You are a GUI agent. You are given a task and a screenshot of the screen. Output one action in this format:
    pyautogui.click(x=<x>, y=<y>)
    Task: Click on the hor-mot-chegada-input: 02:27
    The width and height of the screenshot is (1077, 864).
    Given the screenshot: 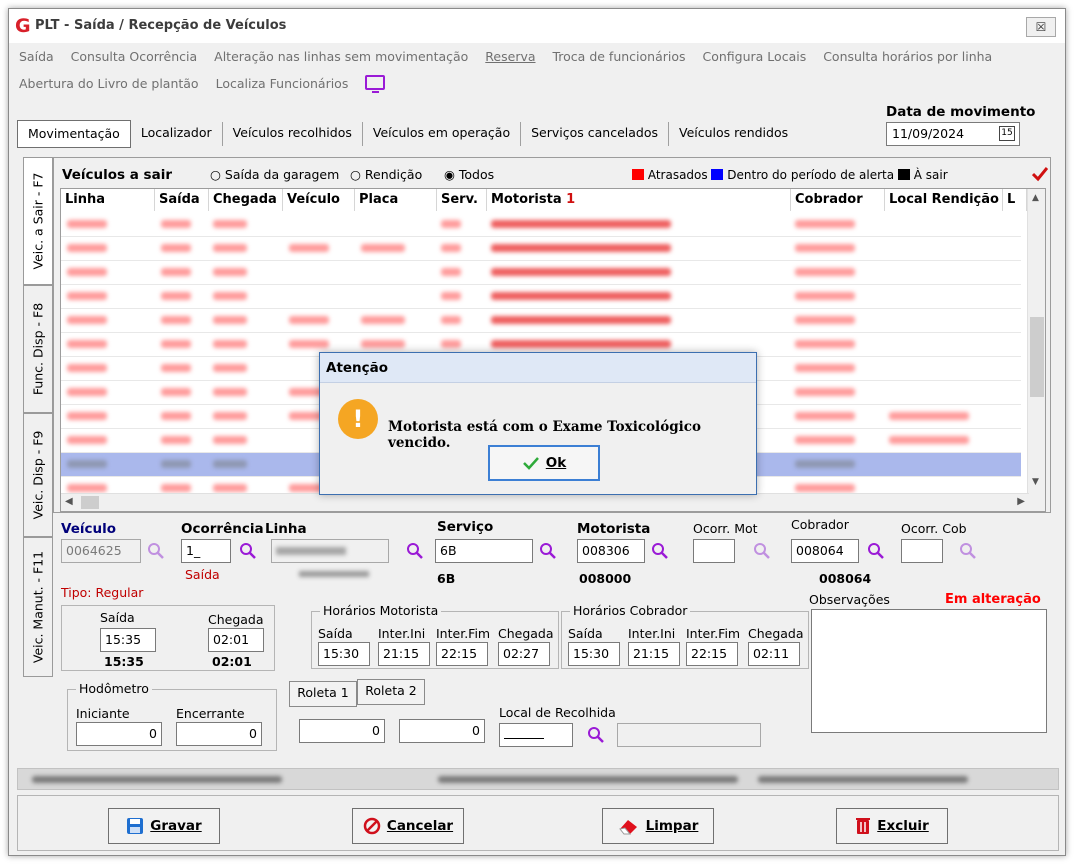 What is the action you would take?
    pyautogui.click(x=524, y=654)
    